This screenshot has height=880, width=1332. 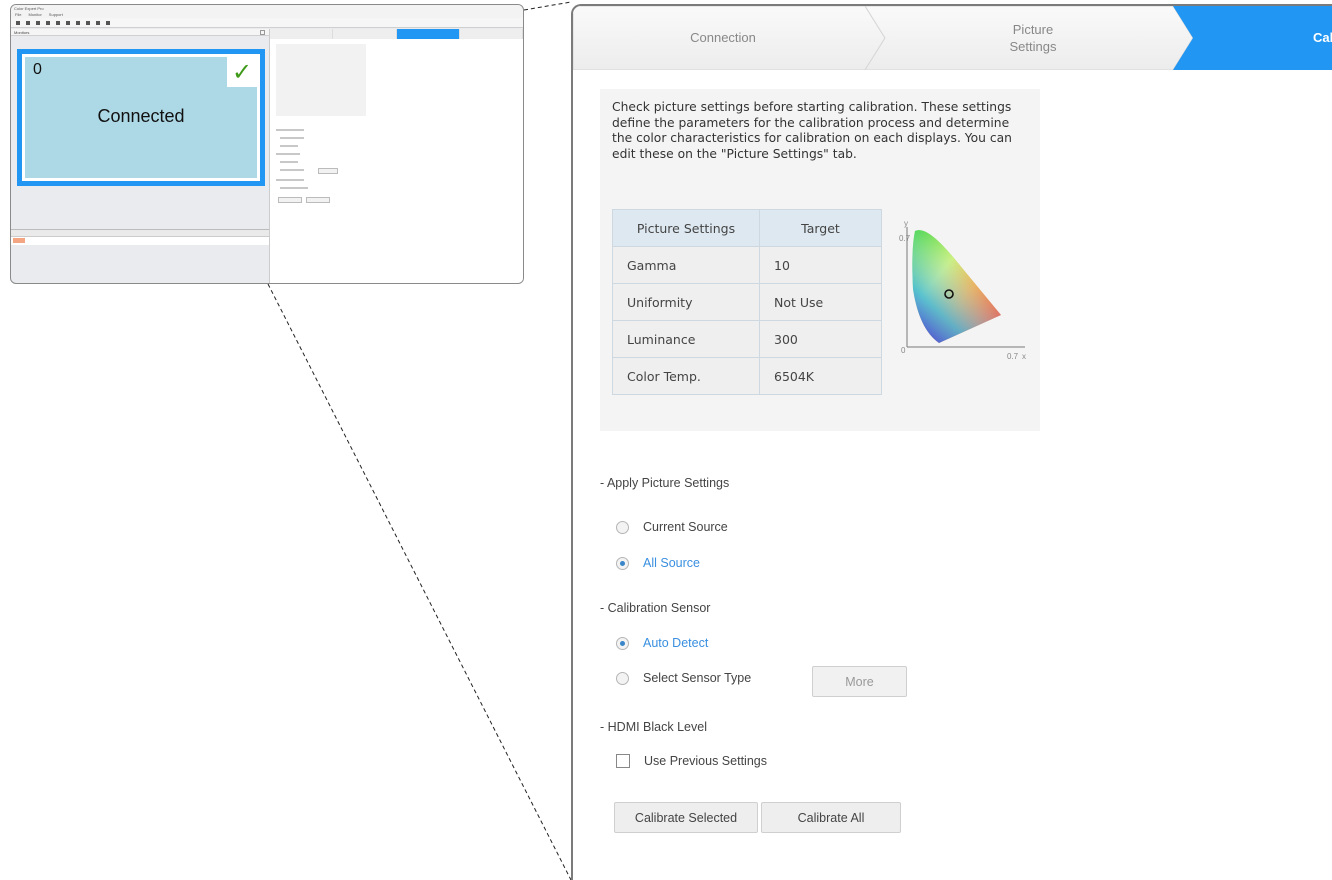 I want to click on apply-picture-settings-heading: - Apply Picture Settings, so click(x=665, y=483).